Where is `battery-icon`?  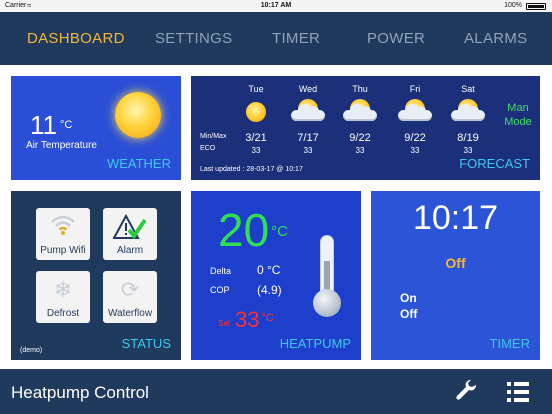
battery-icon is located at coordinates (536, 6).